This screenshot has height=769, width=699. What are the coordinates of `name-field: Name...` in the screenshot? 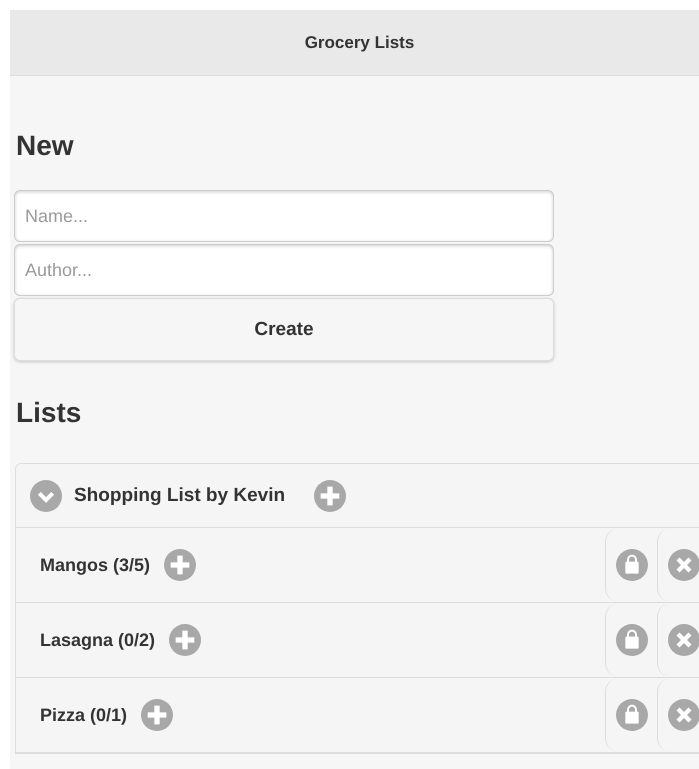 It's located at (284, 216).